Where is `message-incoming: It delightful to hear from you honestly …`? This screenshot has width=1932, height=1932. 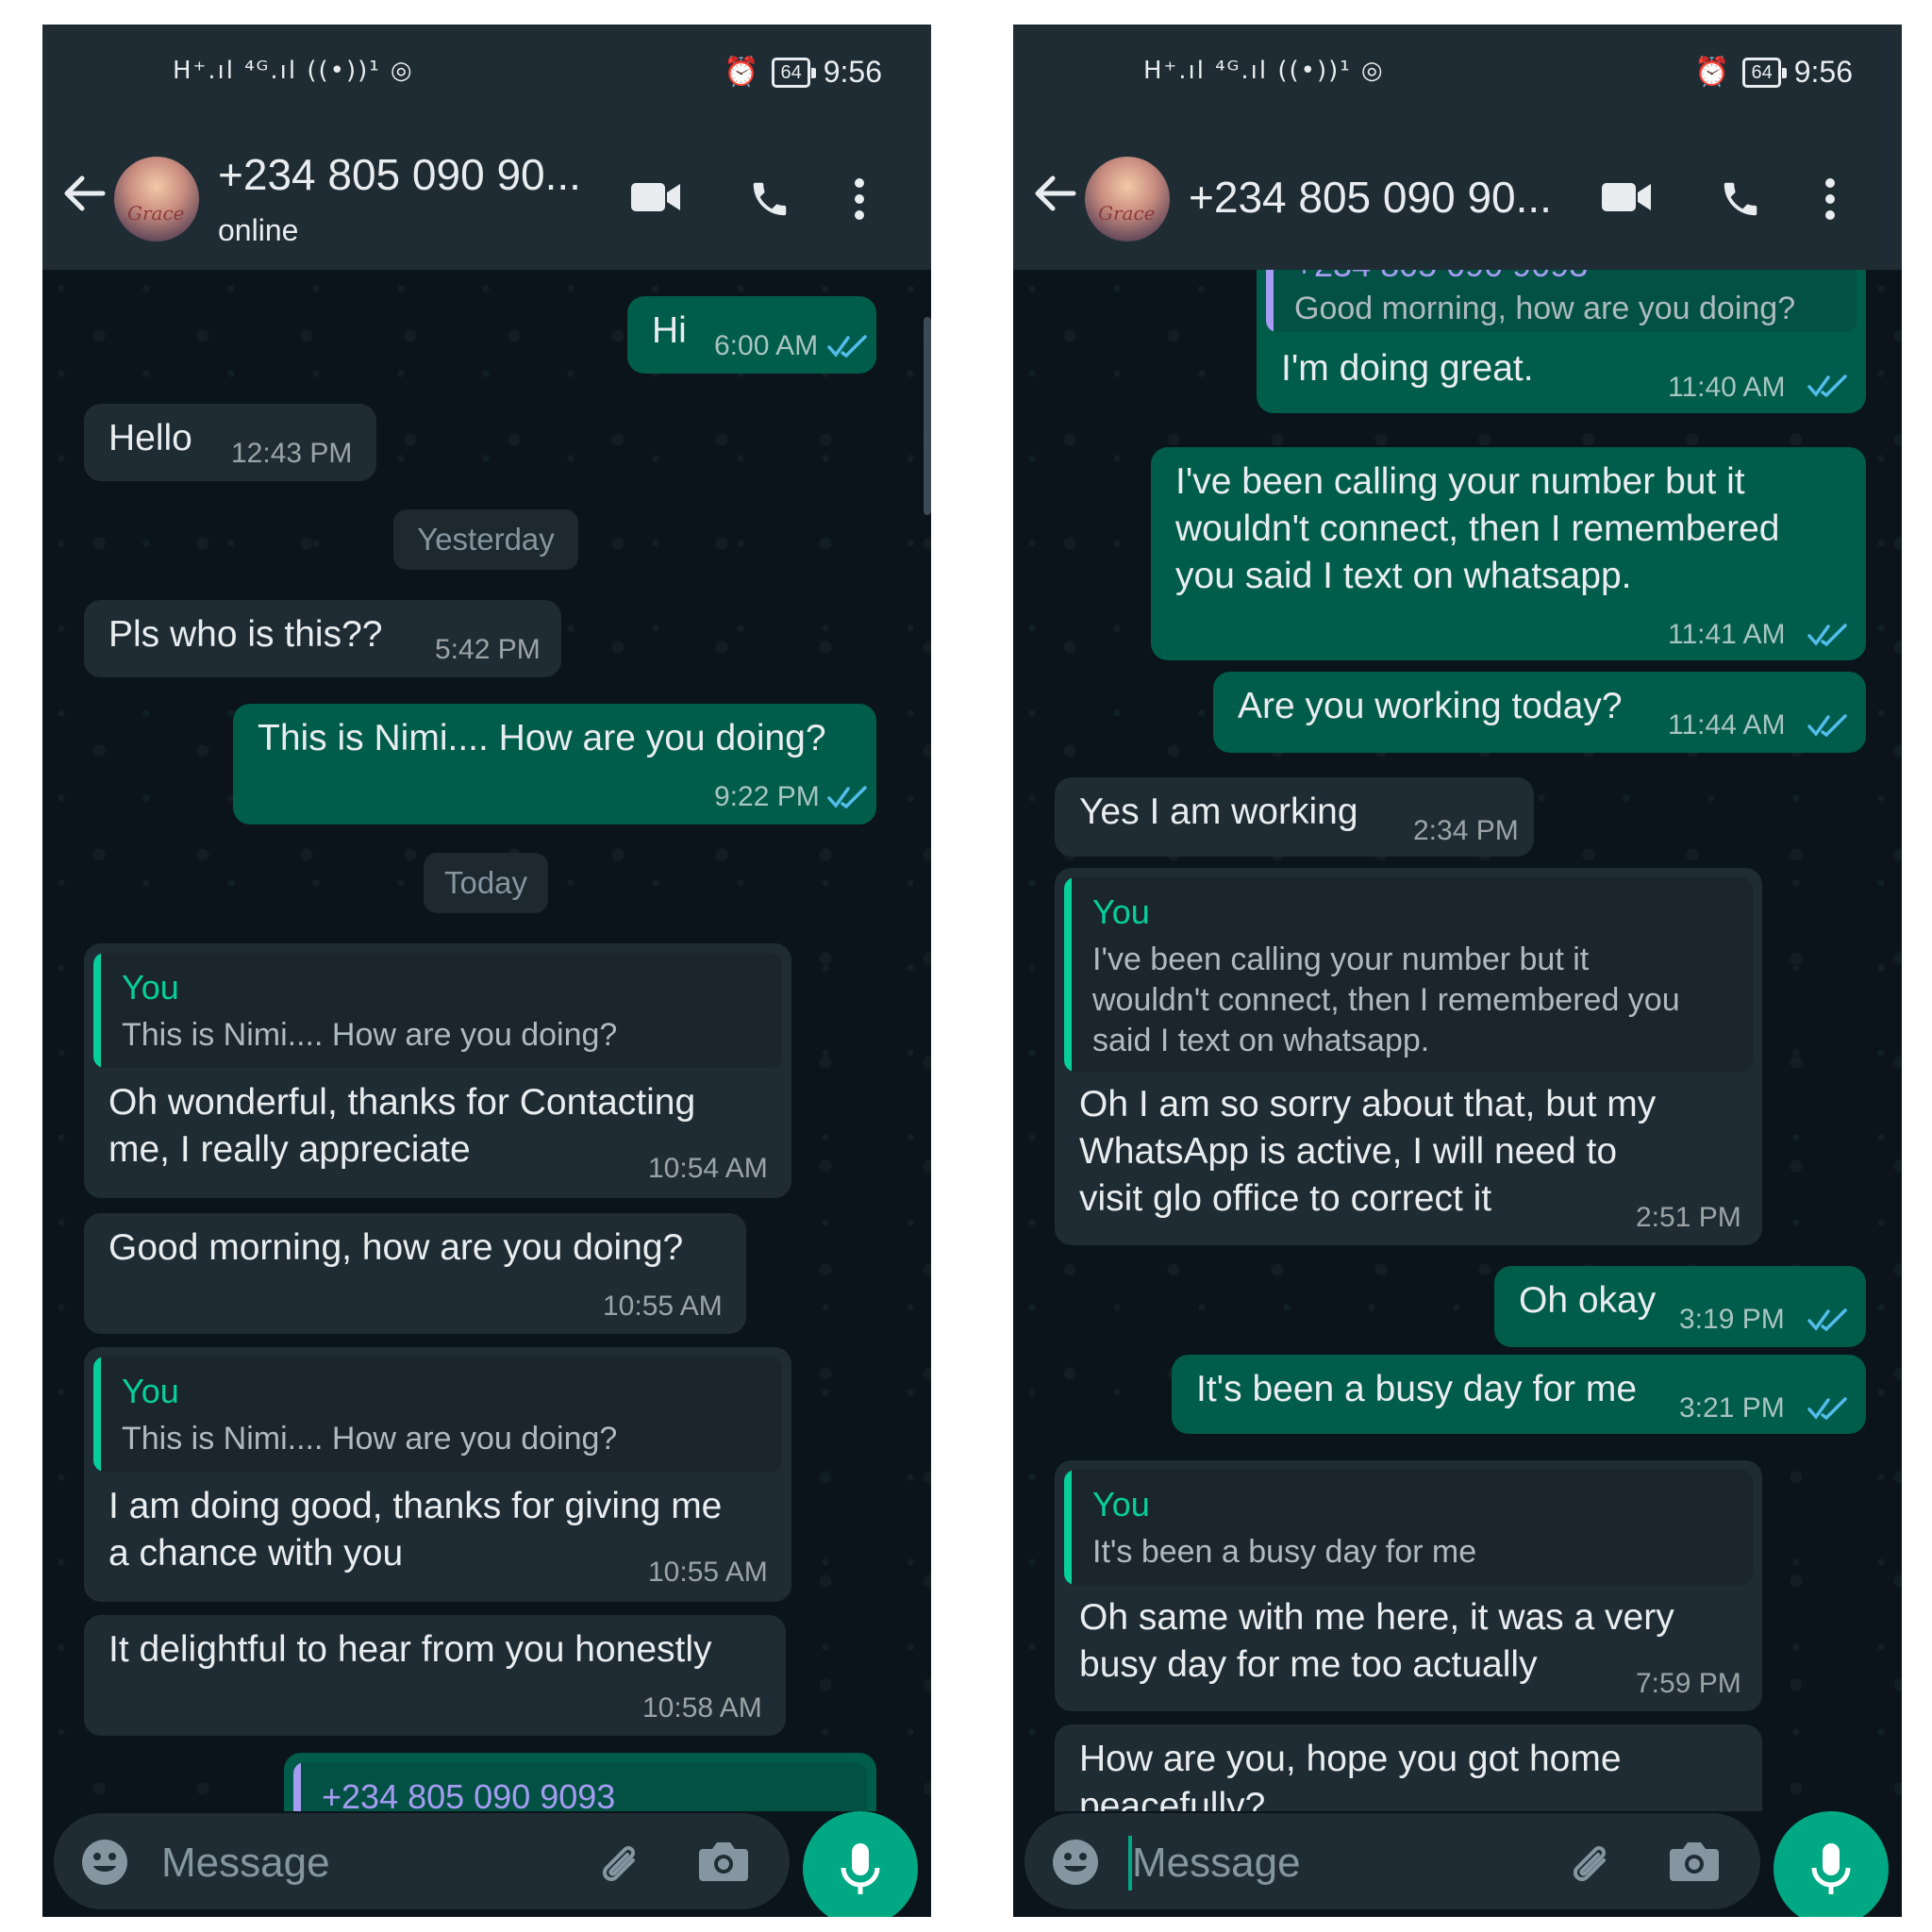 message-incoming: It delightful to hear from you honestly … is located at coordinates (435, 1675).